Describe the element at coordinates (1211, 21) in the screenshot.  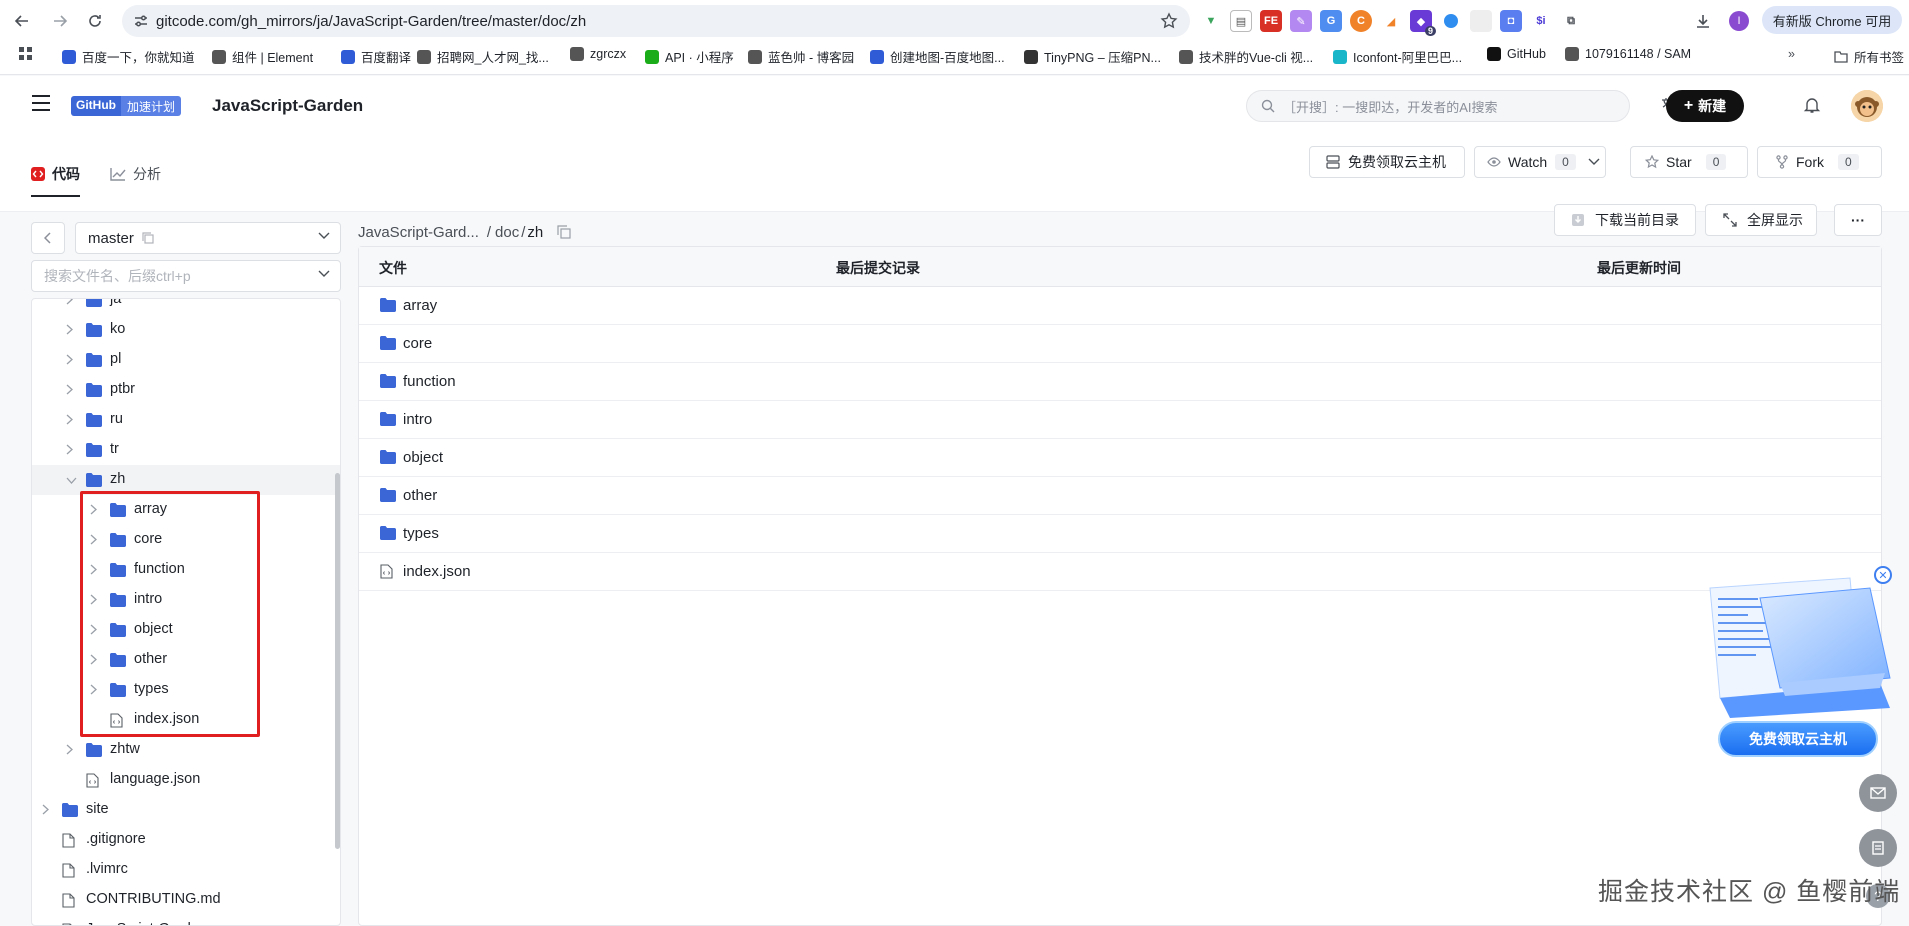
I see `vue-devtools-icon: ▼` at that location.